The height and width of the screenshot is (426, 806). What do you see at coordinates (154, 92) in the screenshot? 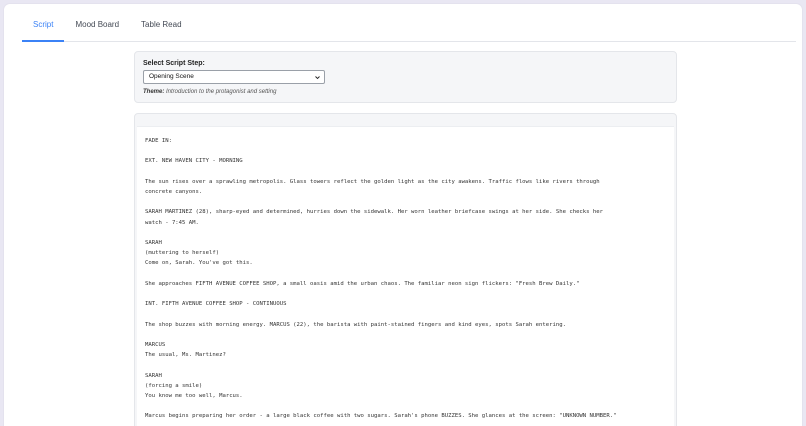
I see `theme-label: Theme:` at bounding box center [154, 92].